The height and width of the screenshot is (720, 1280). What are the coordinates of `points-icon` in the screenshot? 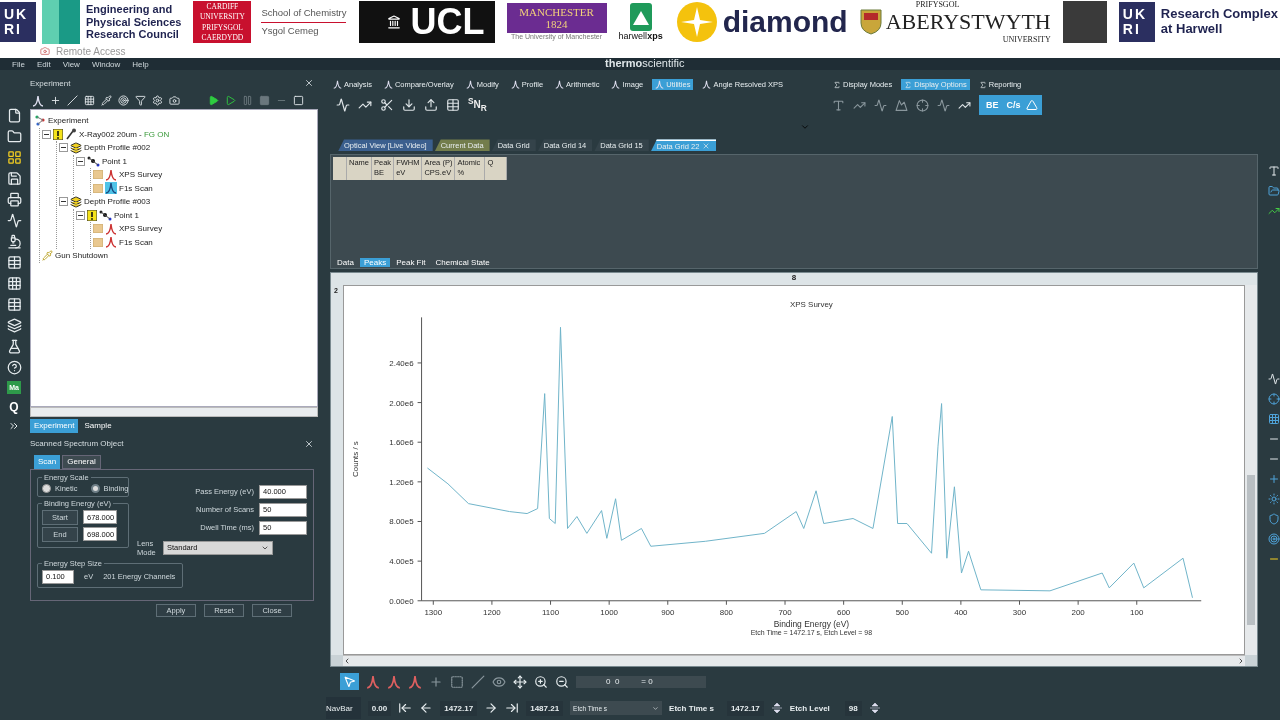 It's located at (93, 161).